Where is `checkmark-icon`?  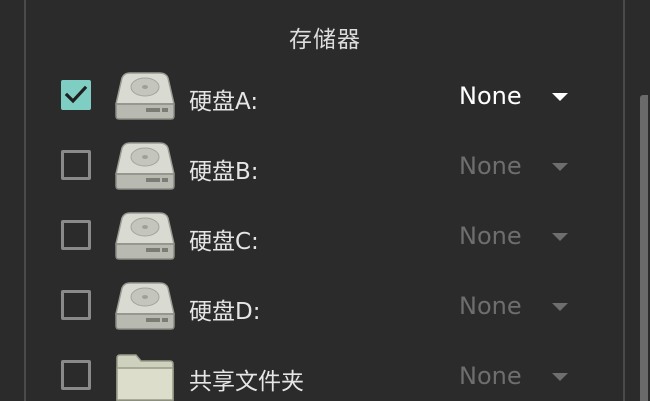 checkmark-icon is located at coordinates (76, 94).